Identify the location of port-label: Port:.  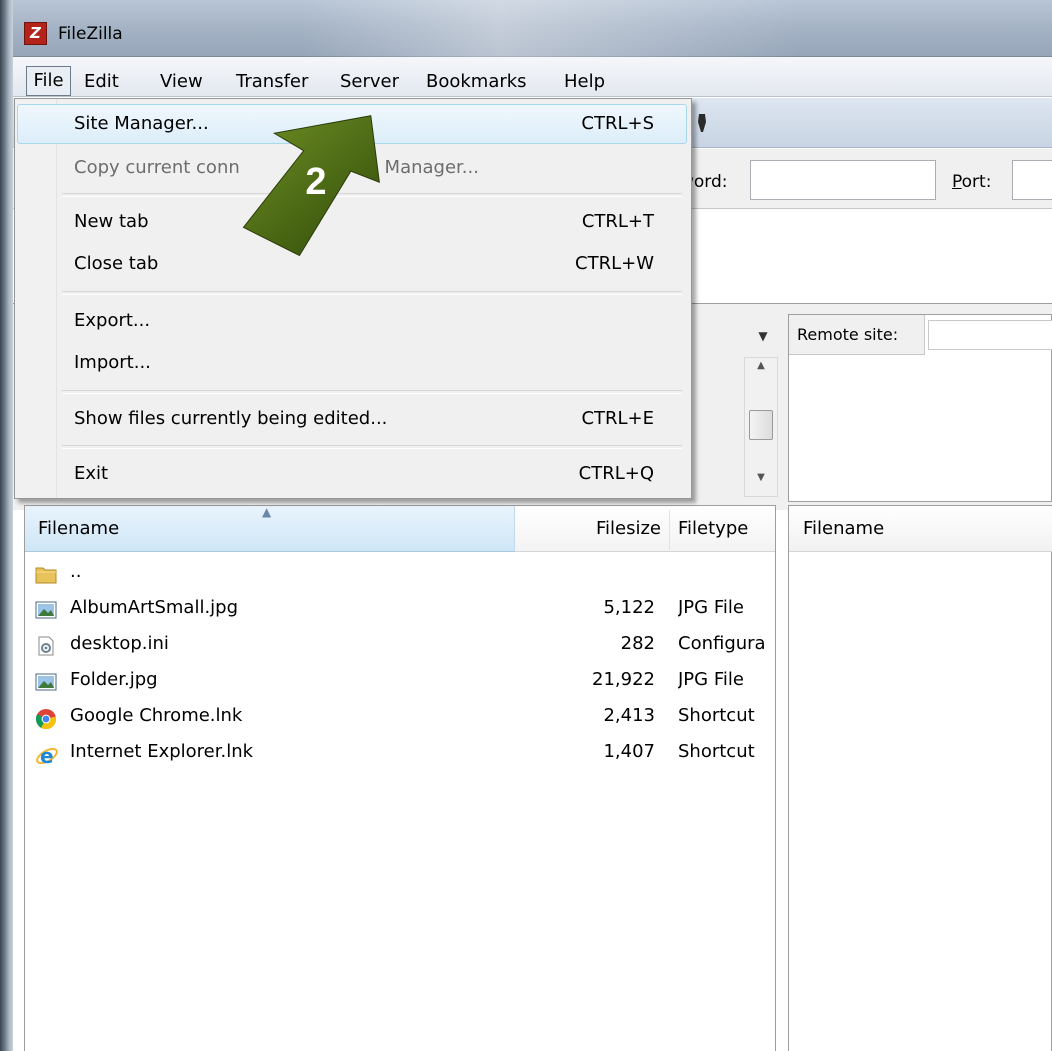
(972, 182).